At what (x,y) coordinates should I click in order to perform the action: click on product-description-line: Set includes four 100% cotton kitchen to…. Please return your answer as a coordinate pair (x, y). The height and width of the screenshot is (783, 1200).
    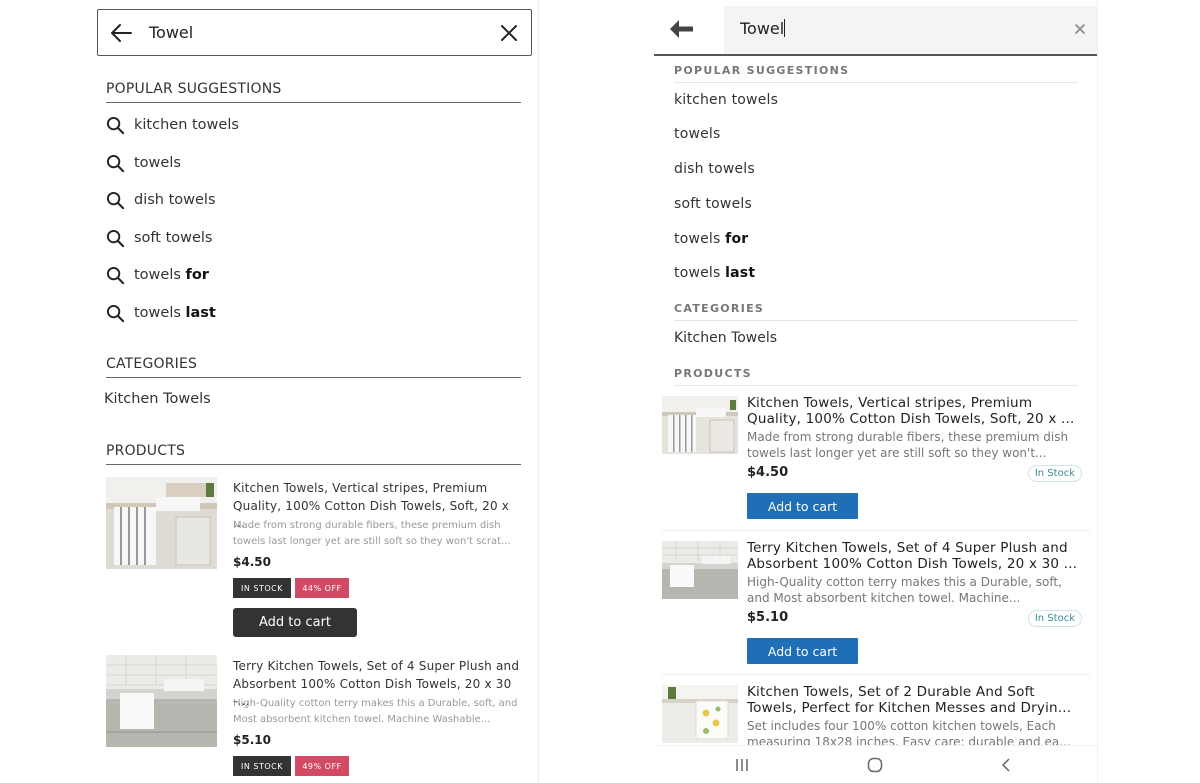
    Looking at the image, I should click on (901, 726).